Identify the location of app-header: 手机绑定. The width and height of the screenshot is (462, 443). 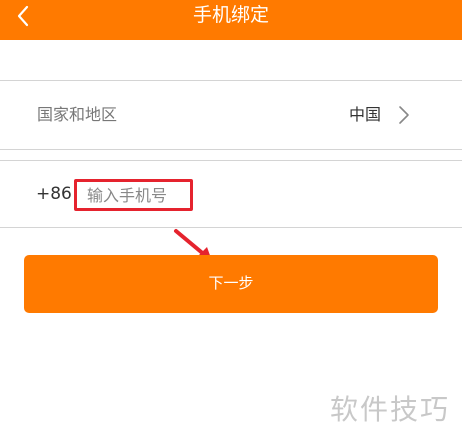
(231, 20).